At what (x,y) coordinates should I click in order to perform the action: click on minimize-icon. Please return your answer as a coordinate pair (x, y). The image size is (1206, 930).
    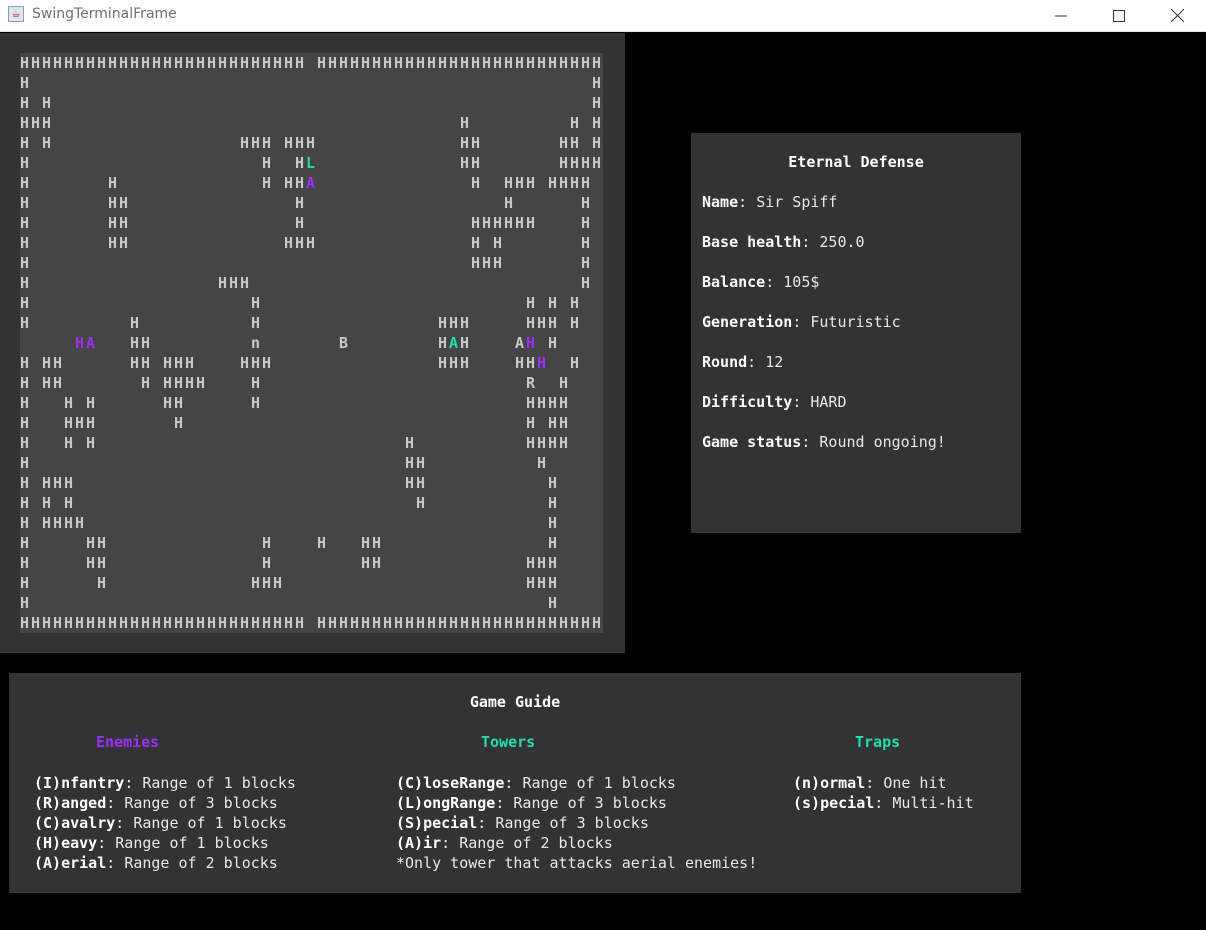
    Looking at the image, I should click on (1061, 15).